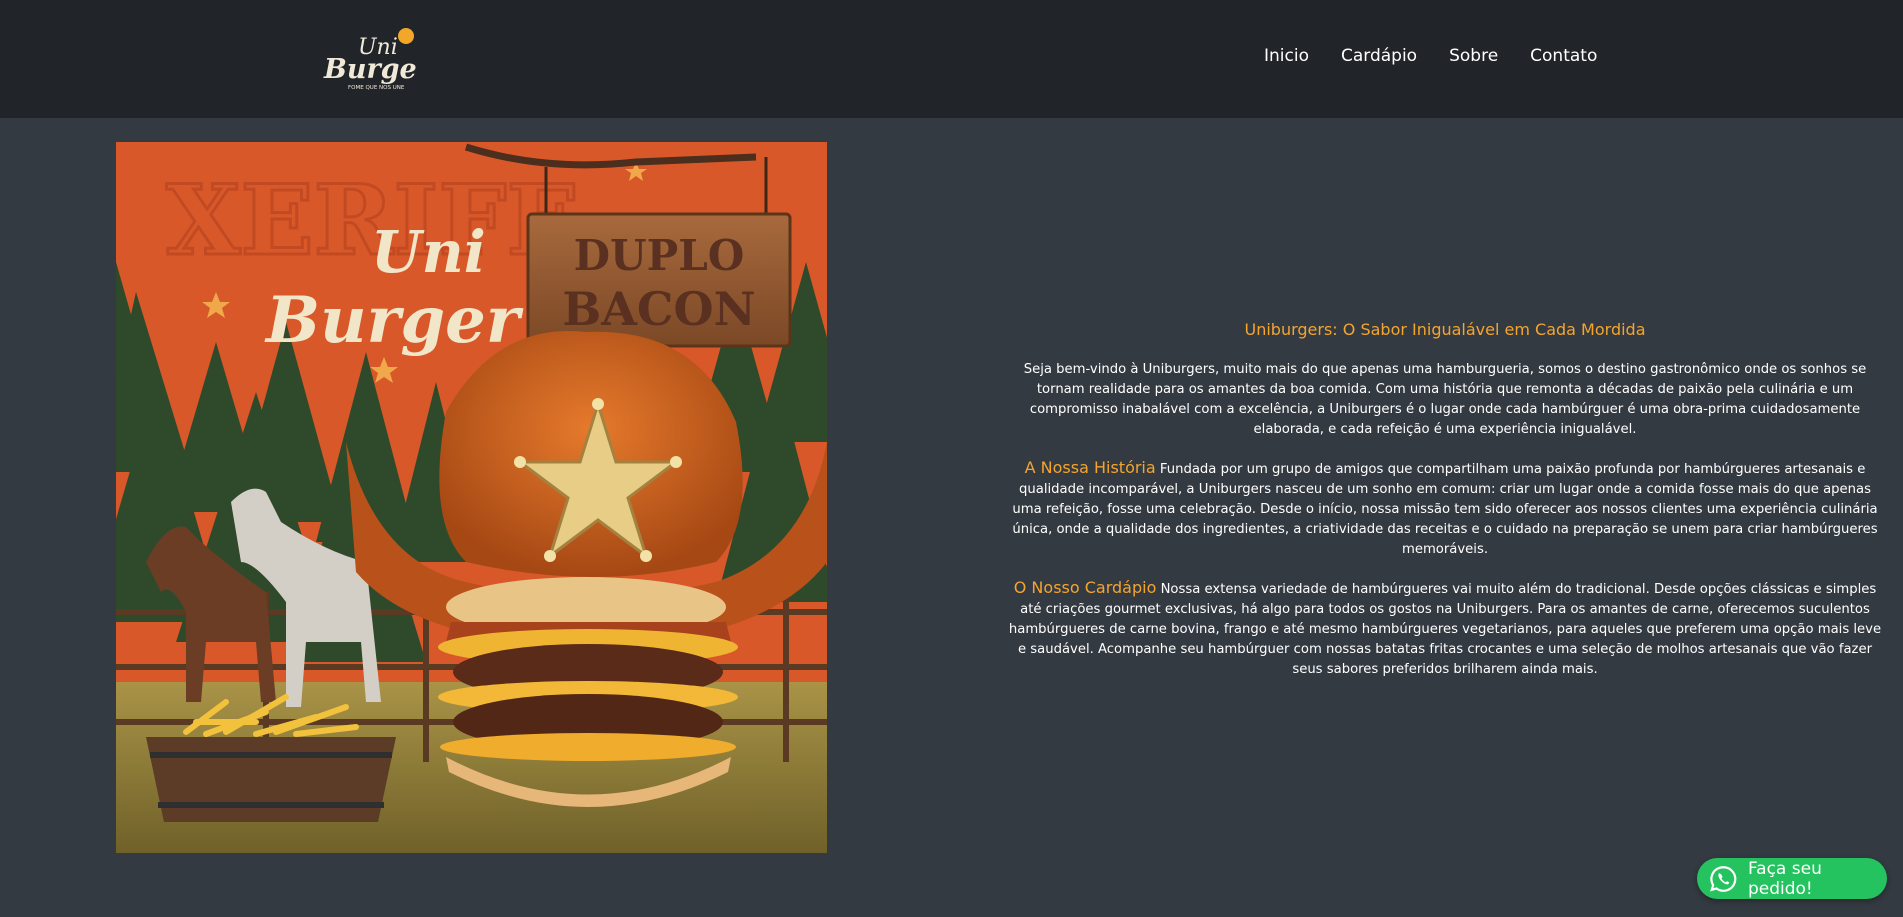 The width and height of the screenshot is (1903, 917). What do you see at coordinates (428, 252) in the screenshot?
I see `poster-logo-line1: Uni` at bounding box center [428, 252].